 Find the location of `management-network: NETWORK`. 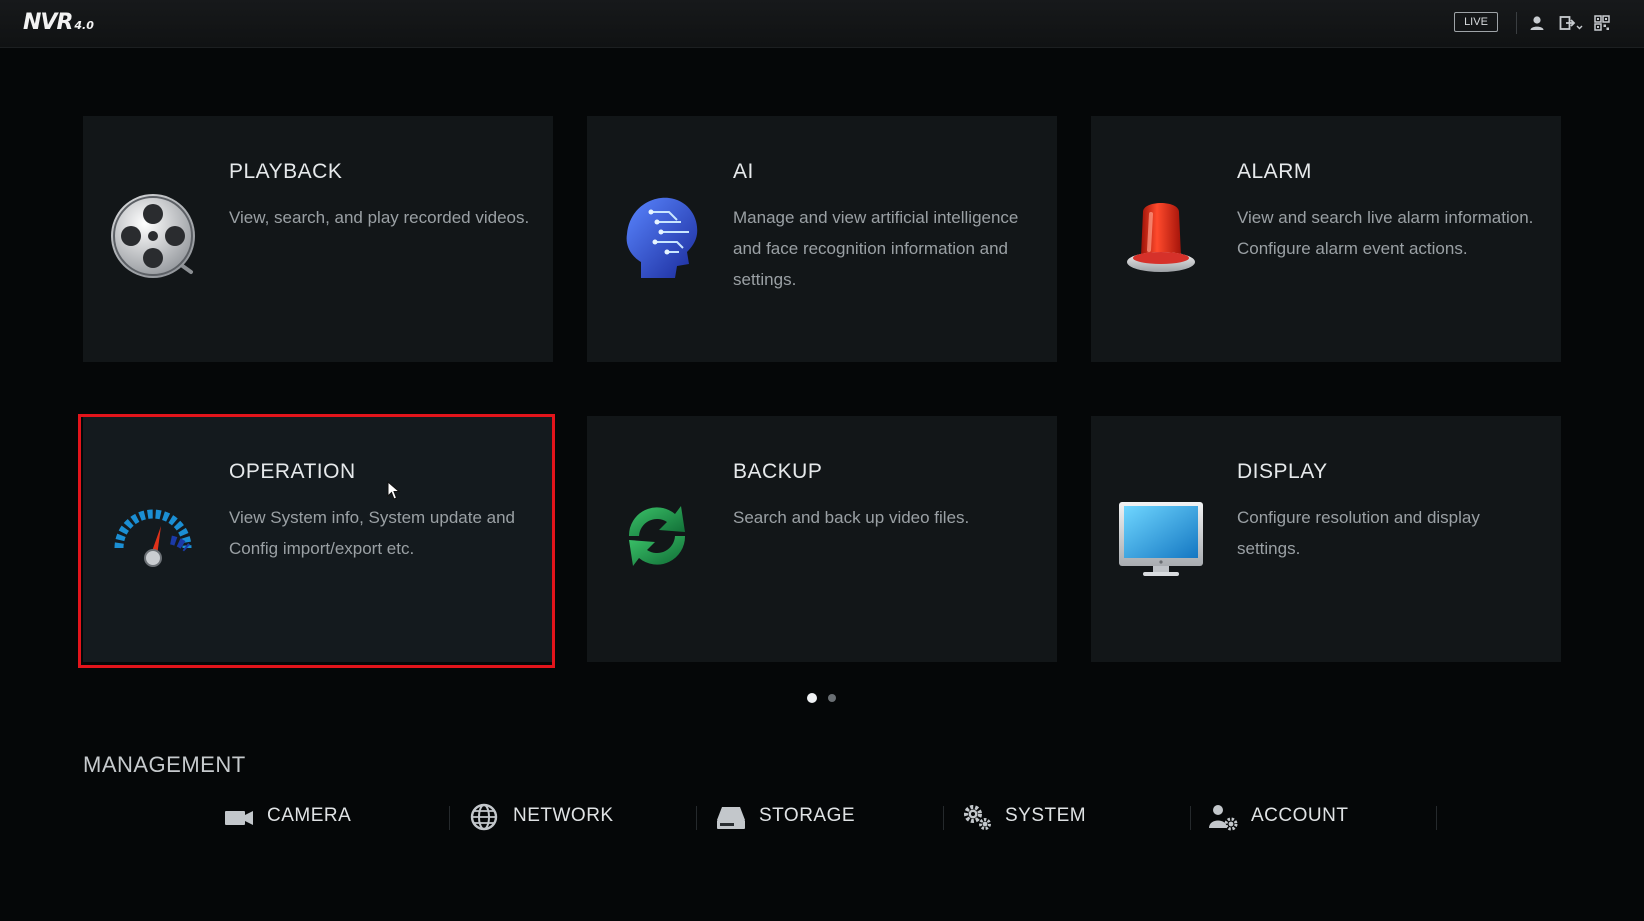

management-network: NETWORK is located at coordinates (544, 817).